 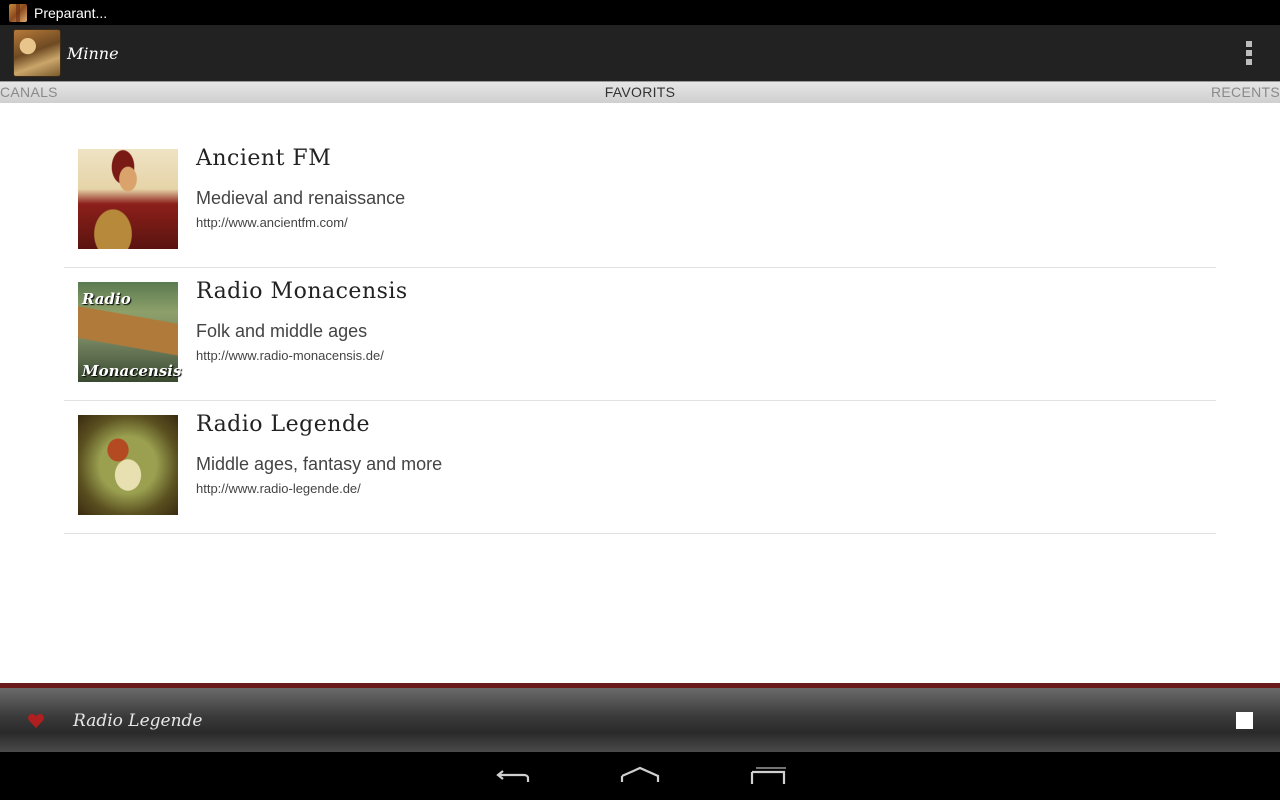 What do you see at coordinates (264, 158) in the screenshot?
I see `station-name: Ancient FM` at bounding box center [264, 158].